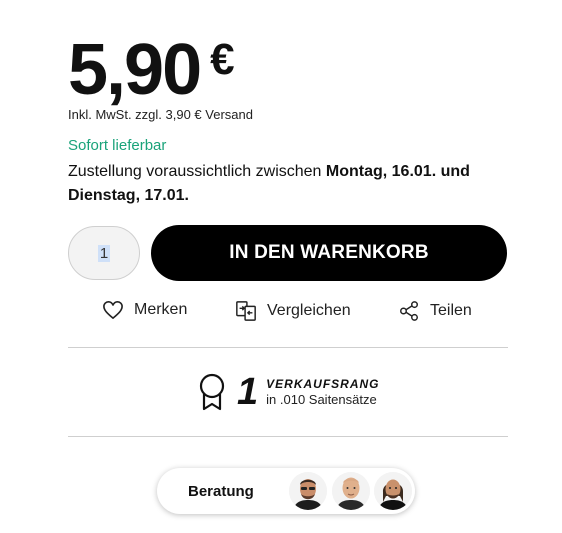 This screenshot has width=562, height=533. Describe the element at coordinates (329, 253) in the screenshot. I see `add-to-cart-button: IN DEN WARENKORB` at that location.